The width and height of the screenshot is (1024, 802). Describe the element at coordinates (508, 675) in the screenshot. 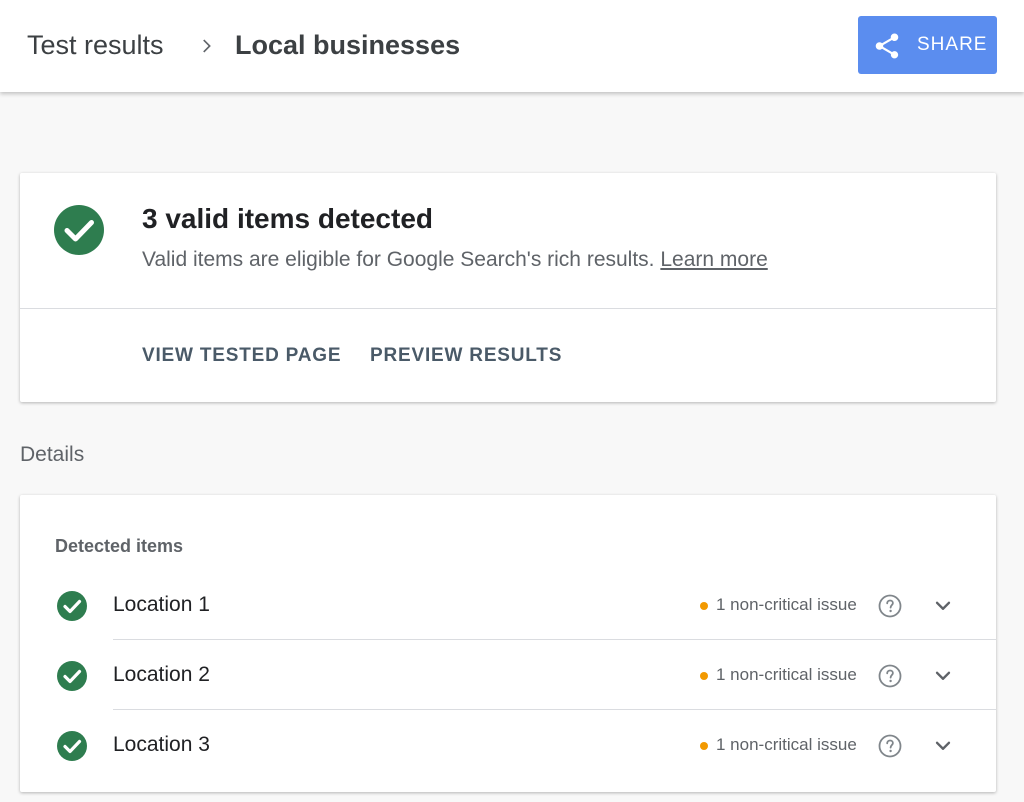

I see `detected-item-row: Location 2 1 non-critical issue` at that location.